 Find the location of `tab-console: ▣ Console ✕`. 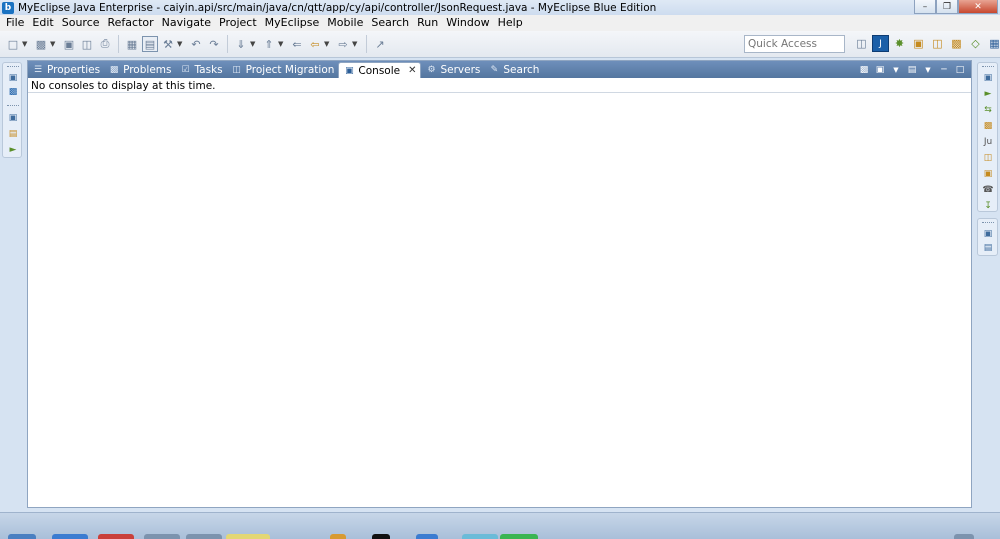

tab-console: ▣ Console ✕ is located at coordinates (380, 70).